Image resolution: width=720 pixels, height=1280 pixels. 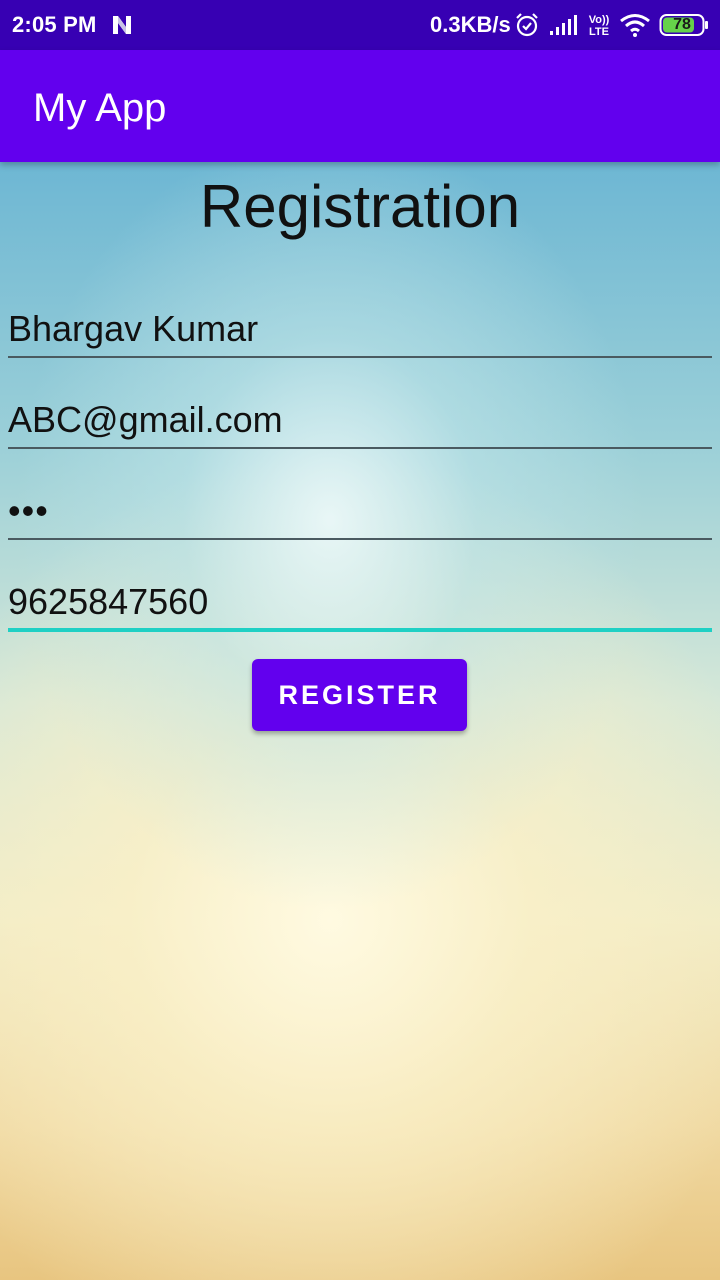 I want to click on password-input: •••, so click(x=358, y=511).